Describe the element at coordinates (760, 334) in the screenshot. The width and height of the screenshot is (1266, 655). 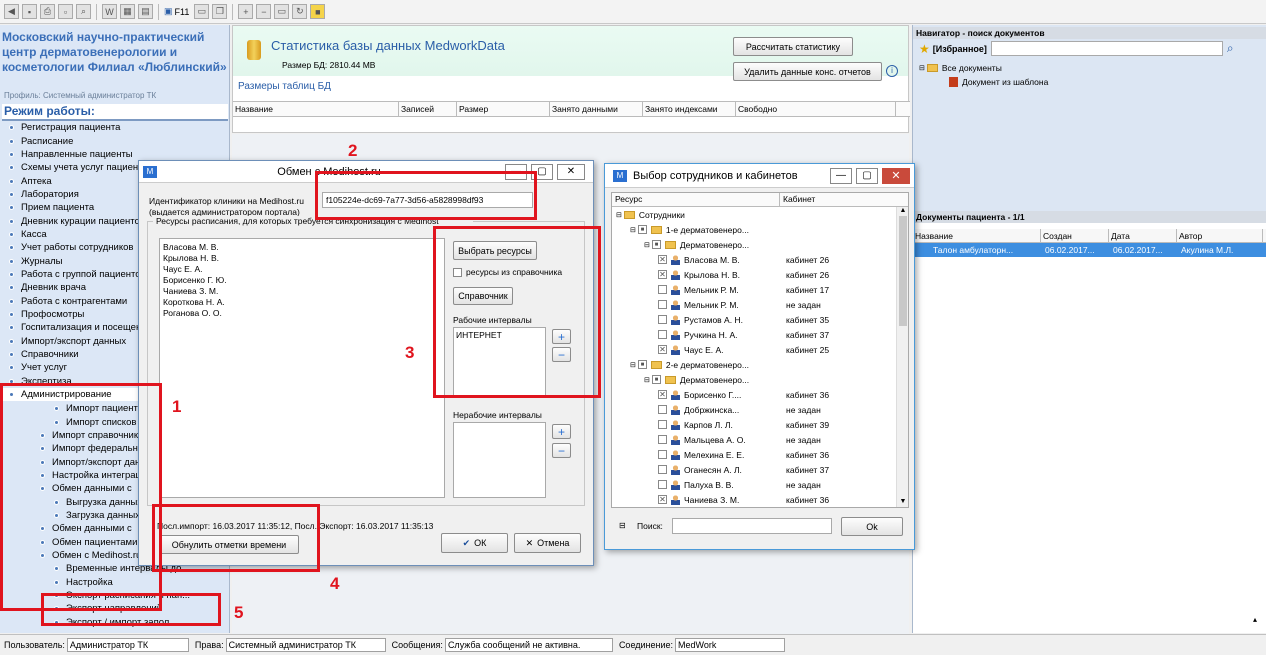
I see `tree-row: Ручкина Н. А. кабинет 37` at that location.